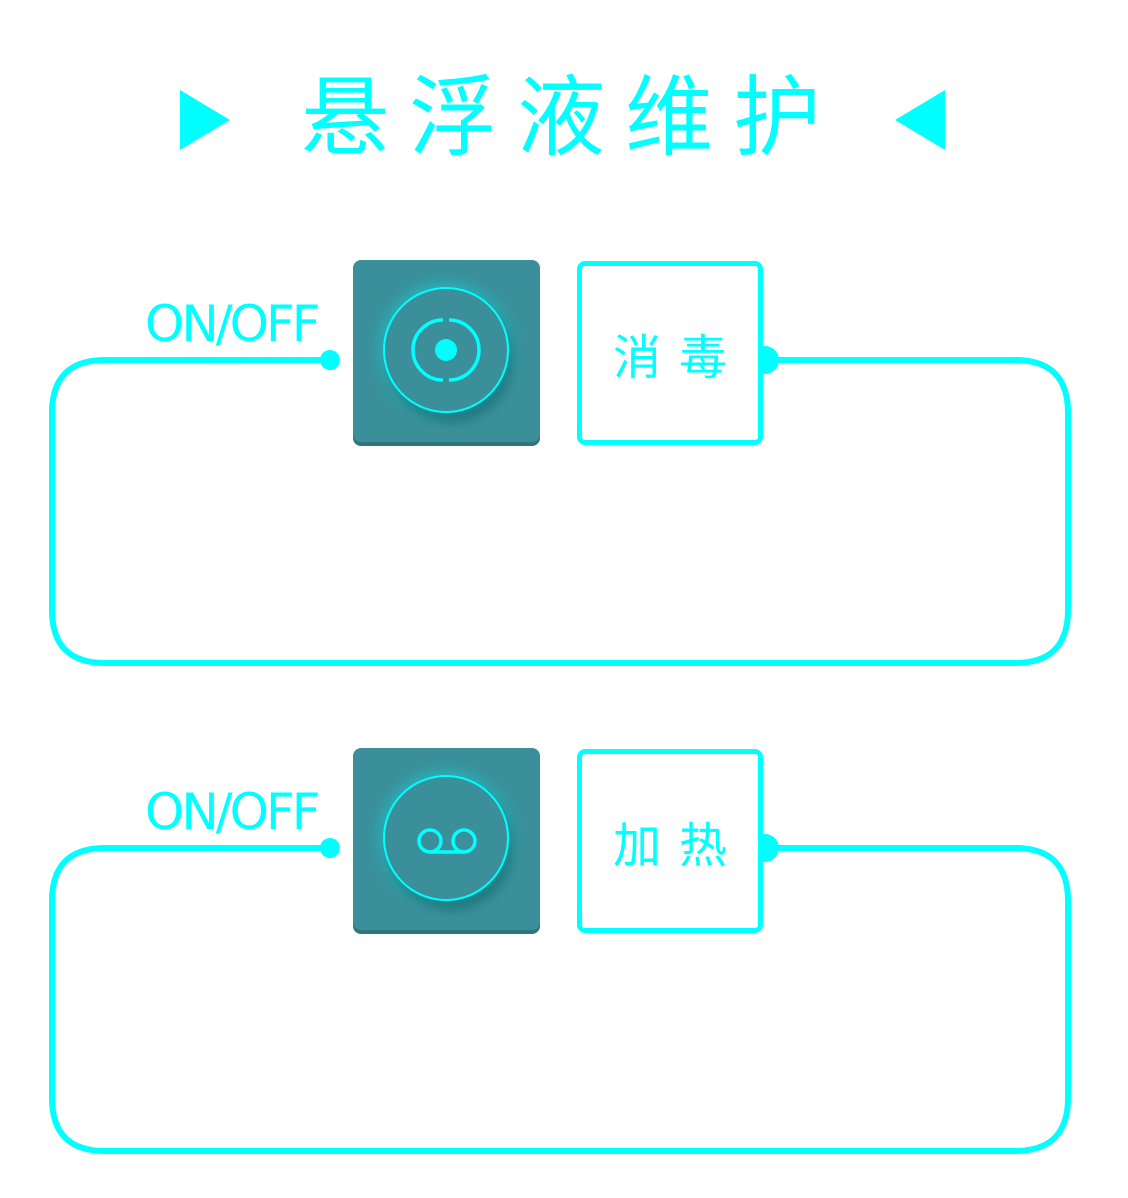 This screenshot has height=1198, width=1128. I want to click on heating-label-box: 加热, so click(670, 841).